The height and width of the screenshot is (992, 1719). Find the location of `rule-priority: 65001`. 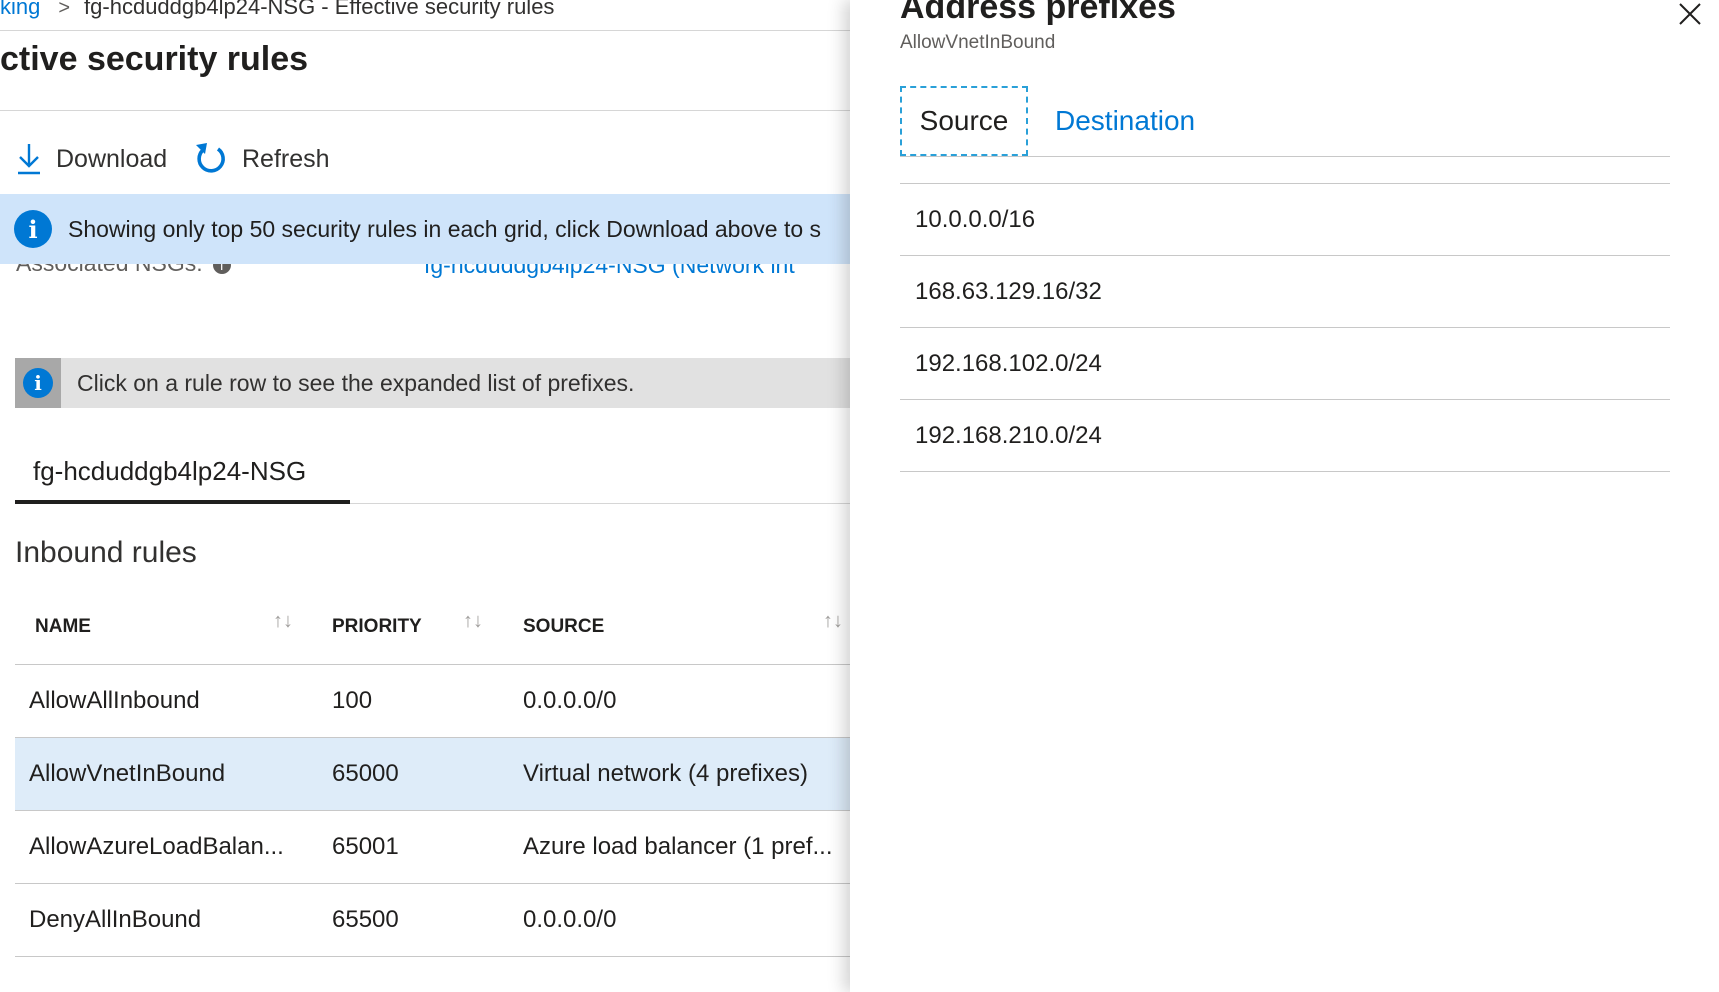

rule-priority: 65001 is located at coordinates (365, 846).